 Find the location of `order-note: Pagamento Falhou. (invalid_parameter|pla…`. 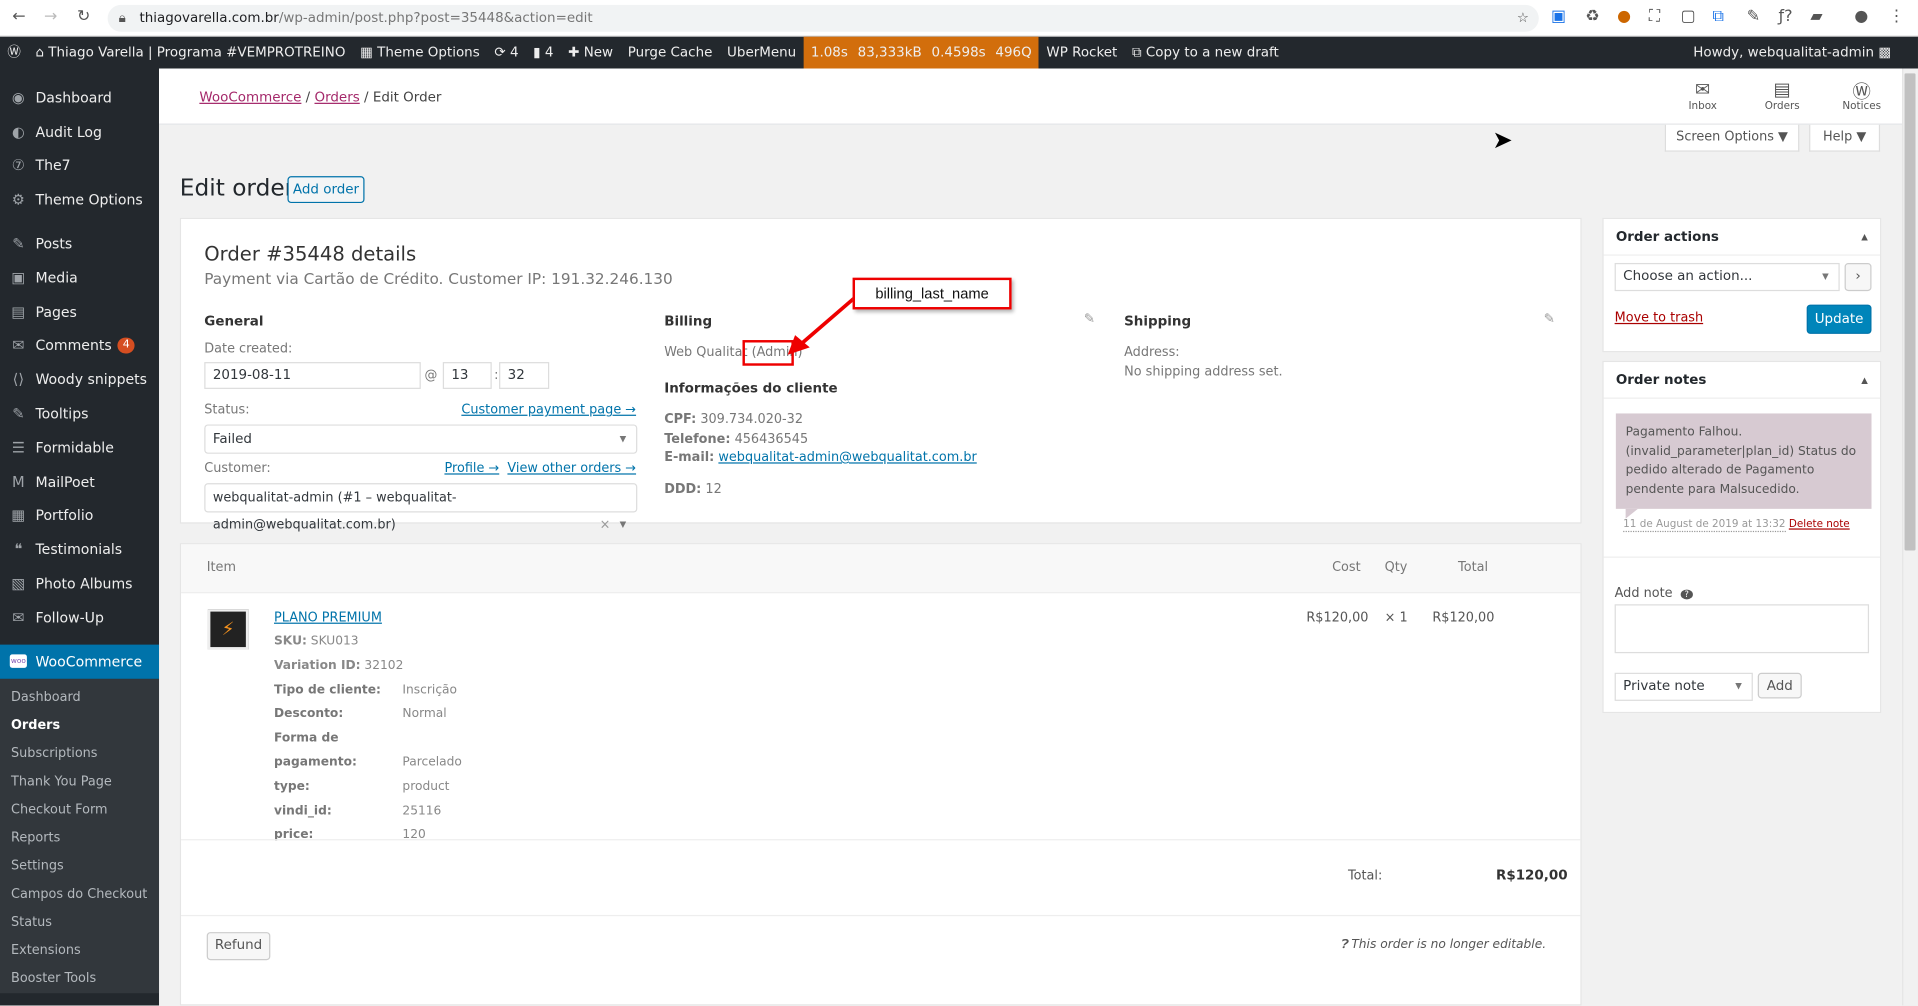

order-note: Pagamento Falhou. (invalid_parameter|pla… is located at coordinates (1743, 461).